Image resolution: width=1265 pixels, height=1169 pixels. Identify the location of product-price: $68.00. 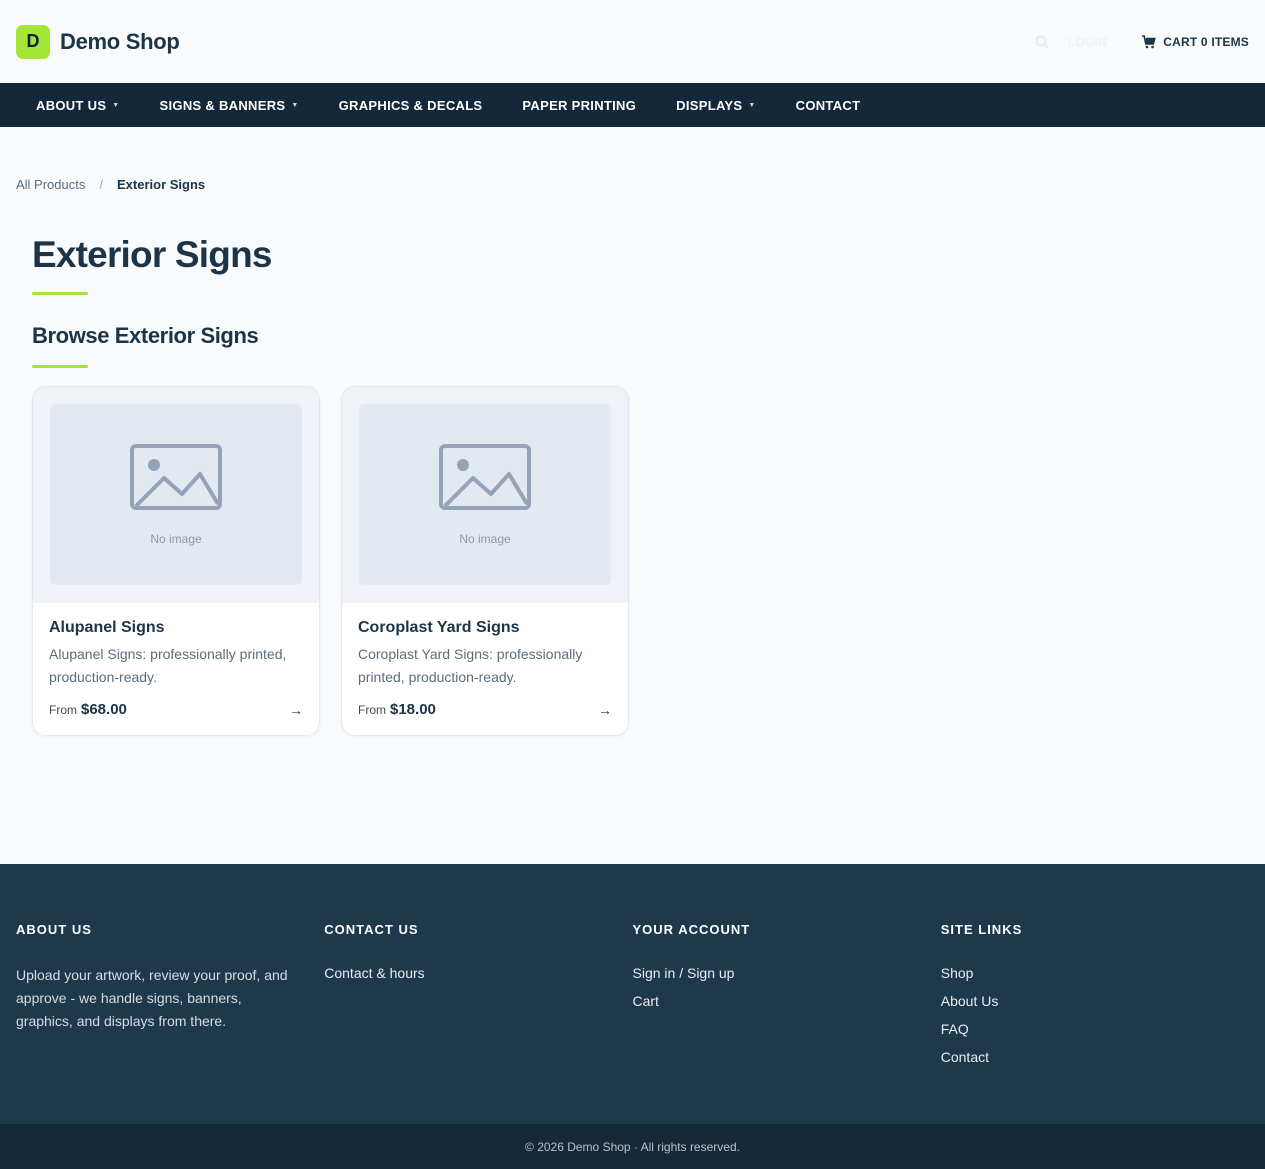
(104, 709).